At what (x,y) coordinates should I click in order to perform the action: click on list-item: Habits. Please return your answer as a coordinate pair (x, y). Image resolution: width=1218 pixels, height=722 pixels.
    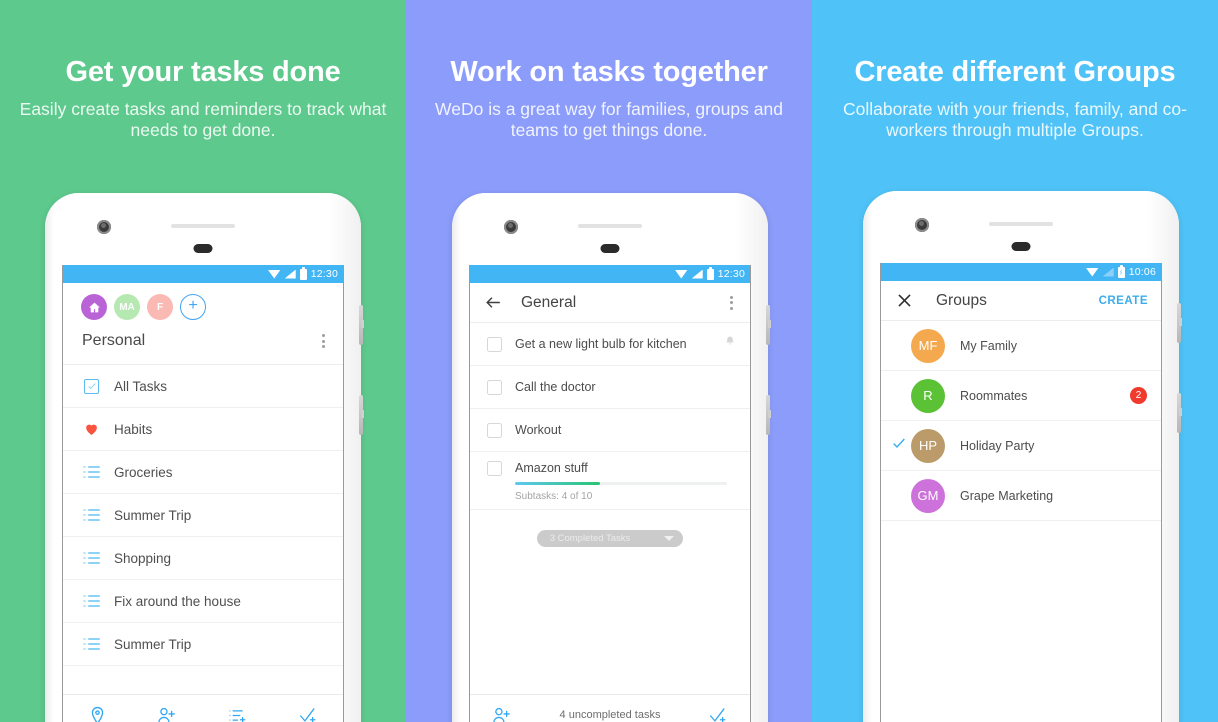
    Looking at the image, I should click on (203, 429).